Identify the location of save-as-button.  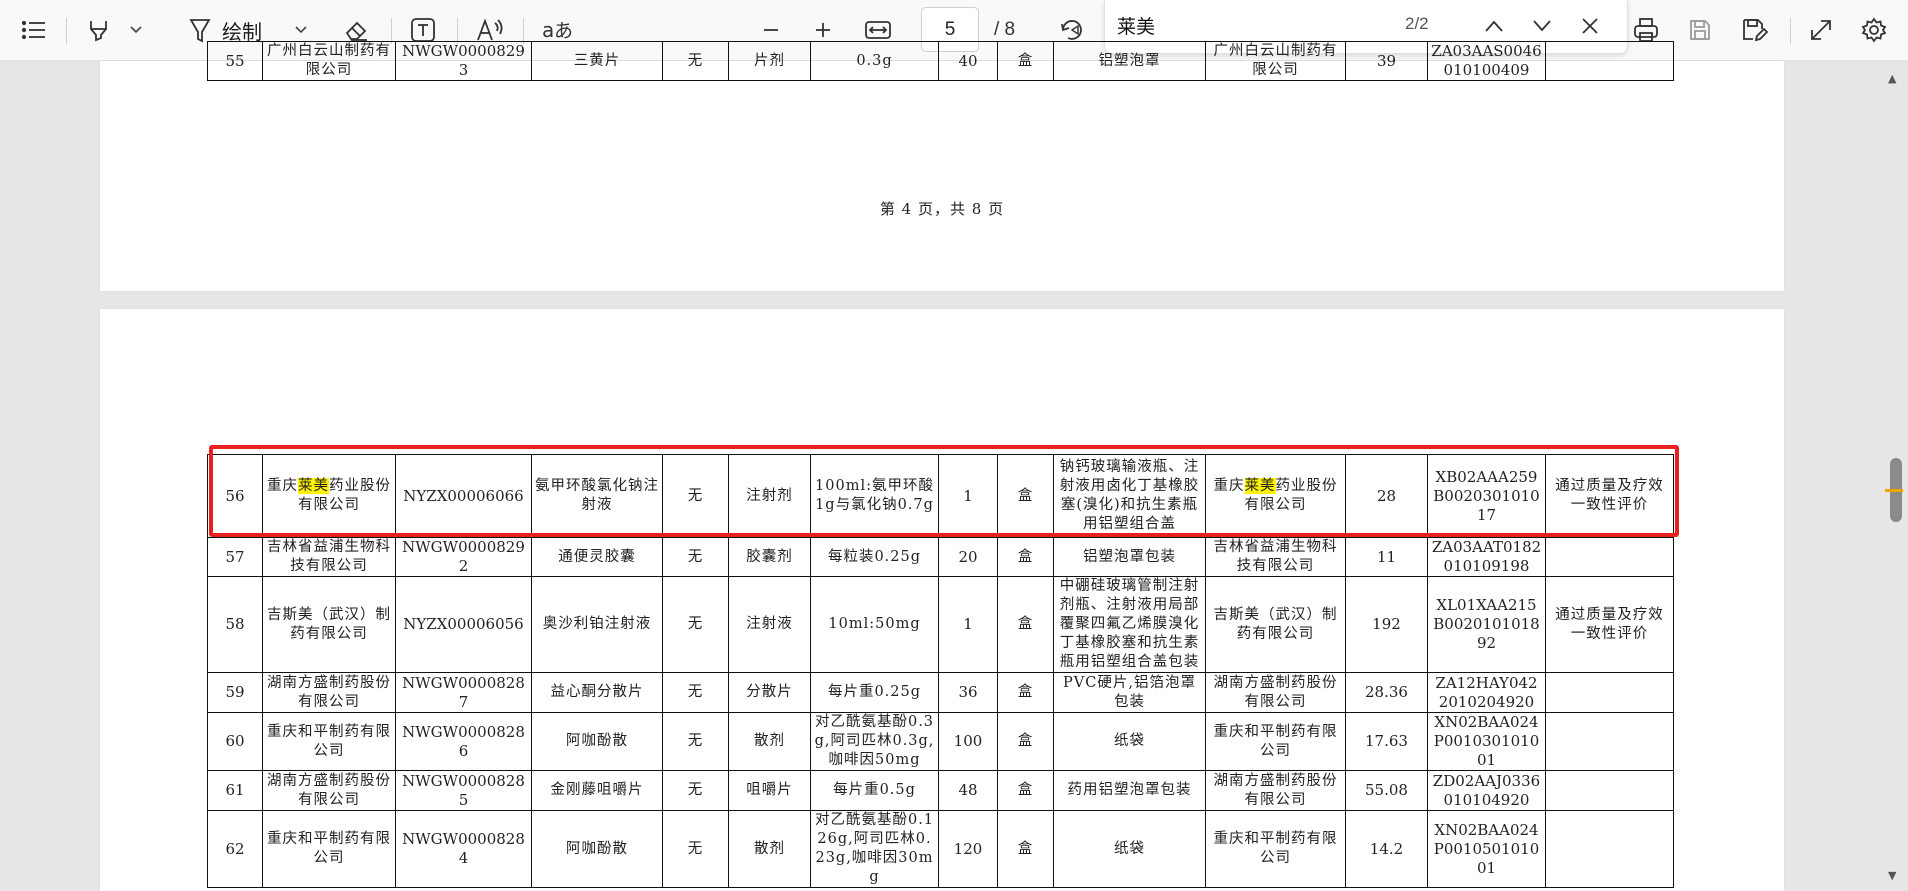
(1754, 30).